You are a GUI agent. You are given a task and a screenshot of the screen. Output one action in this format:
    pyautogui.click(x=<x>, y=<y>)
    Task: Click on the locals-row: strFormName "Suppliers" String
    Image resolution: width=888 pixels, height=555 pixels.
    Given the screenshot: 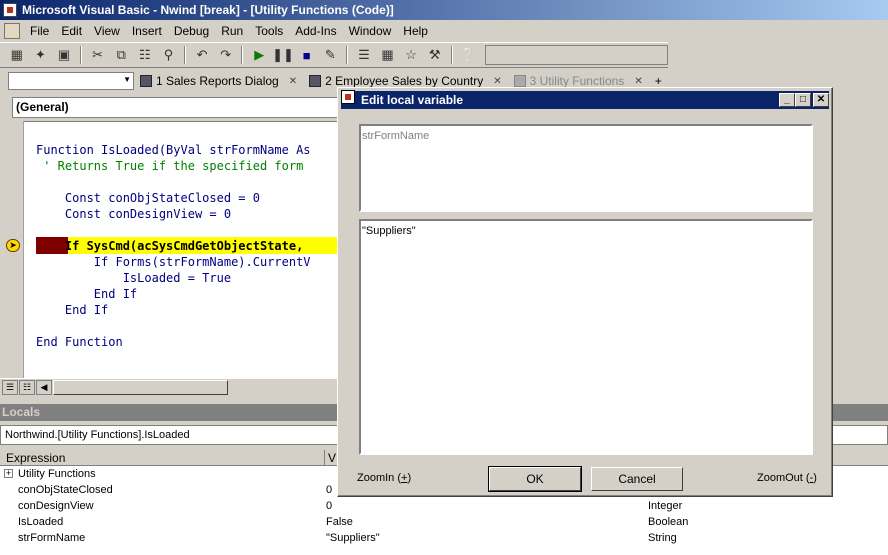 What is the action you would take?
    pyautogui.click(x=444, y=538)
    